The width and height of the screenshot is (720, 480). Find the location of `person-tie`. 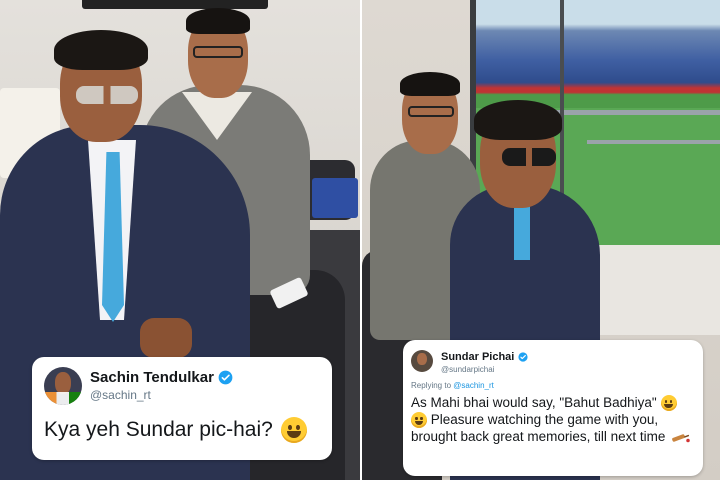

person-tie is located at coordinates (522, 230).